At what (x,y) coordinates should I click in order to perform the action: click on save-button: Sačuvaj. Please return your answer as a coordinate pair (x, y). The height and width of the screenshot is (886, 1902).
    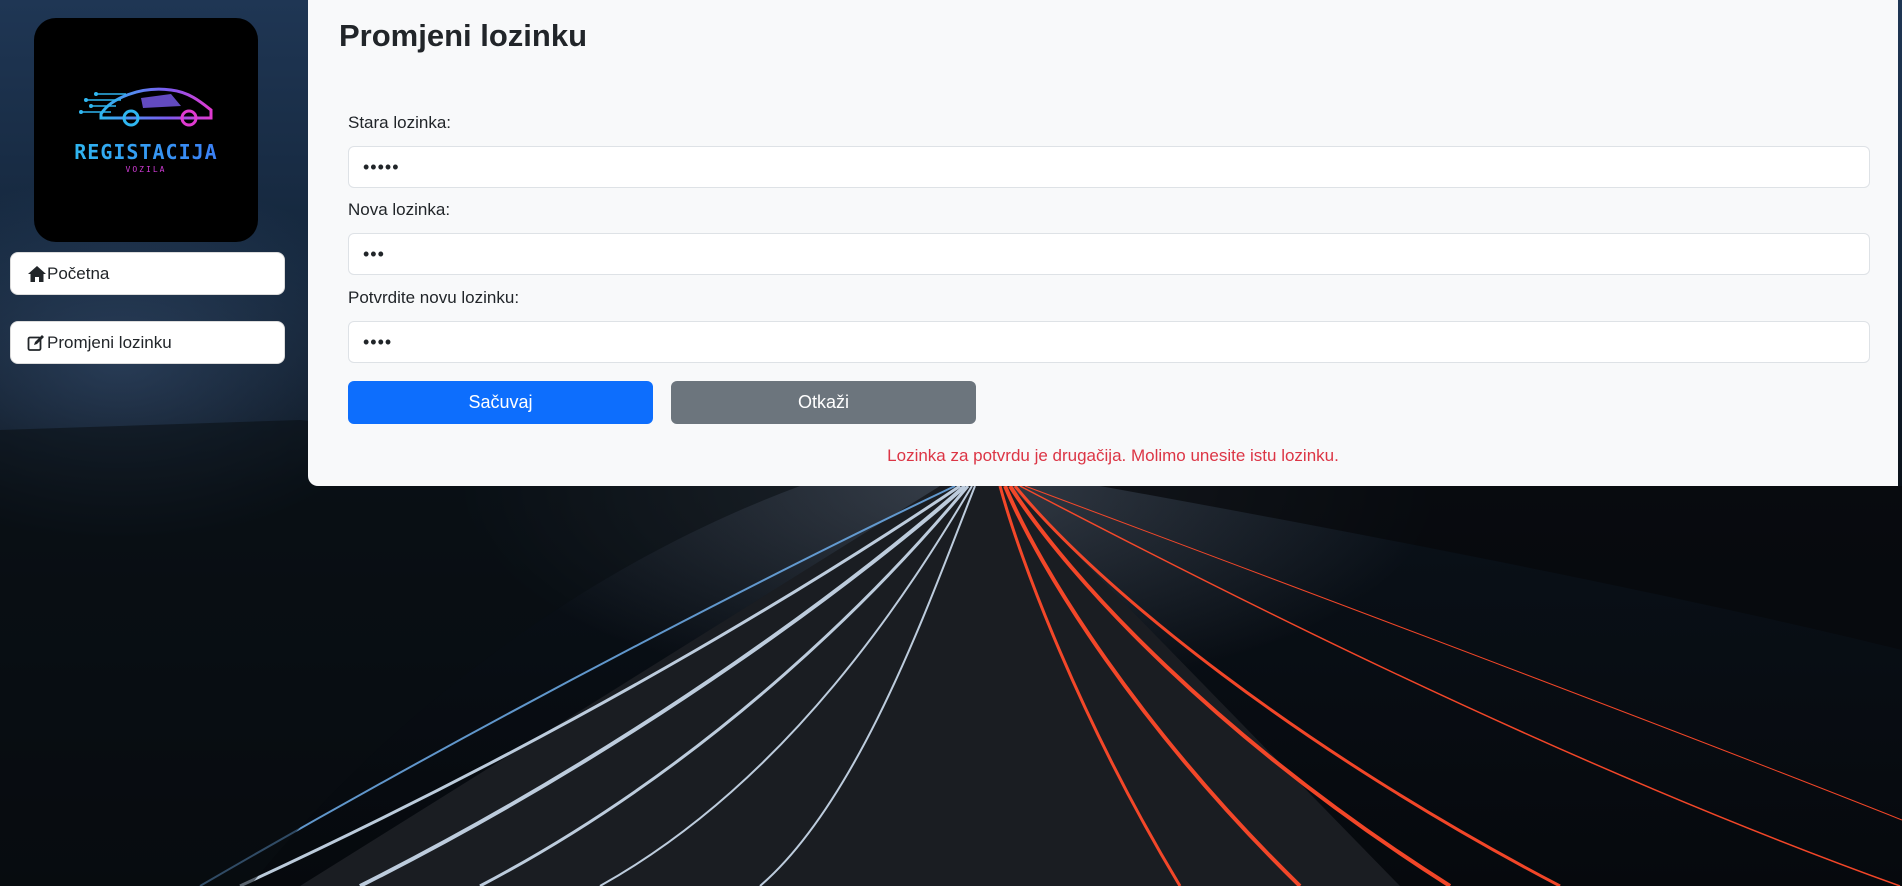
    Looking at the image, I should click on (500, 402).